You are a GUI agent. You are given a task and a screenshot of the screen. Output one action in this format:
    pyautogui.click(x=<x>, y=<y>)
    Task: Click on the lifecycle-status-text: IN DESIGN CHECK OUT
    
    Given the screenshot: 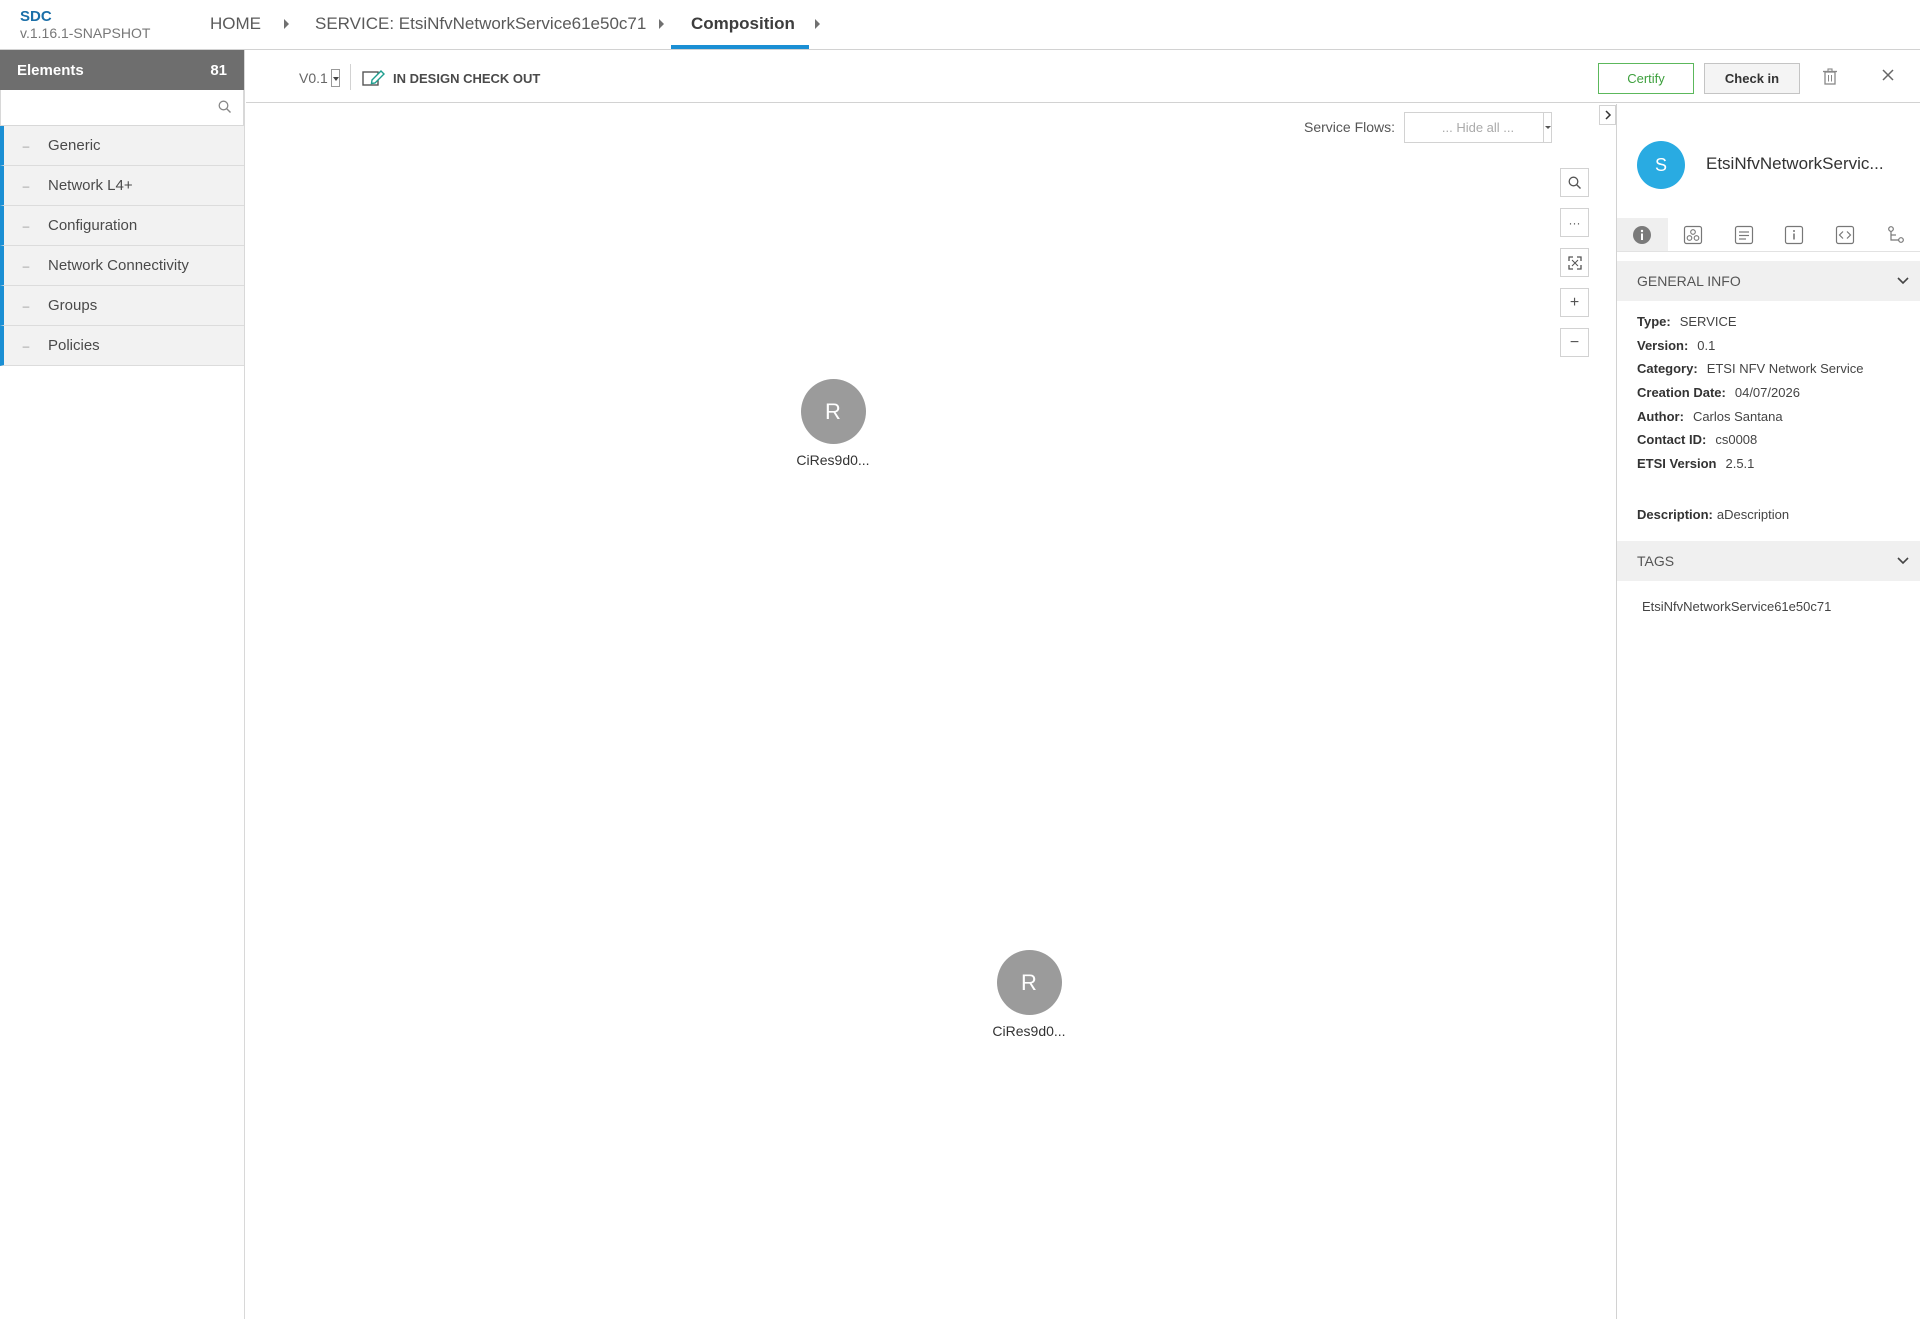 What is the action you would take?
    pyautogui.click(x=467, y=78)
    